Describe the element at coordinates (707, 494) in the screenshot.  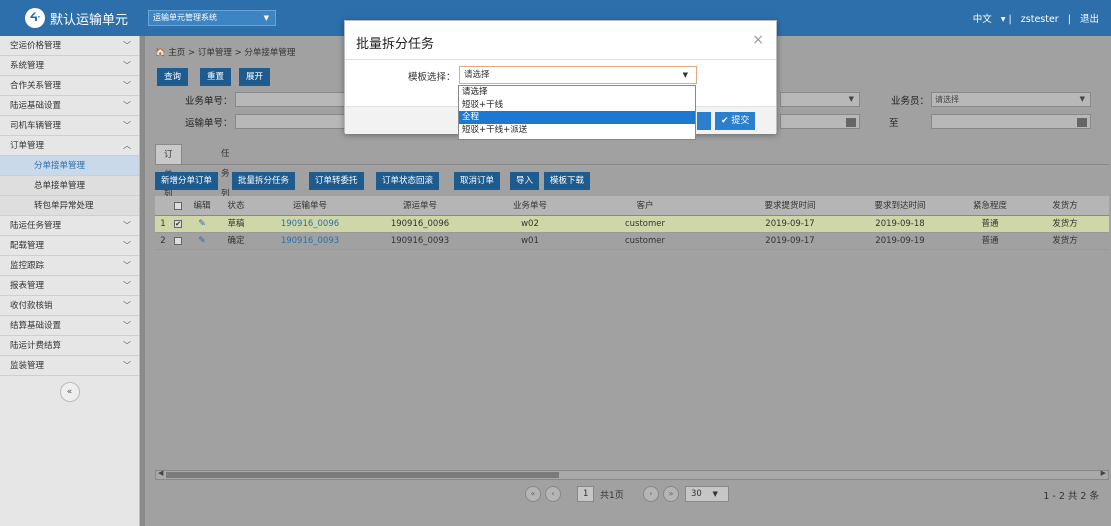
I see `page-size-select: 30 ▼` at that location.